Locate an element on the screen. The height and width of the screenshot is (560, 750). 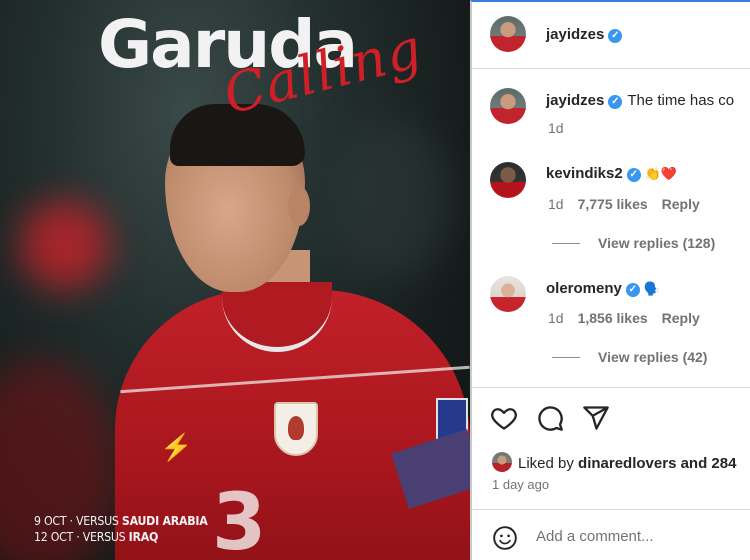
fixture-line: 12 OCT · VERSUS IRAQ is located at coordinates (96, 537).